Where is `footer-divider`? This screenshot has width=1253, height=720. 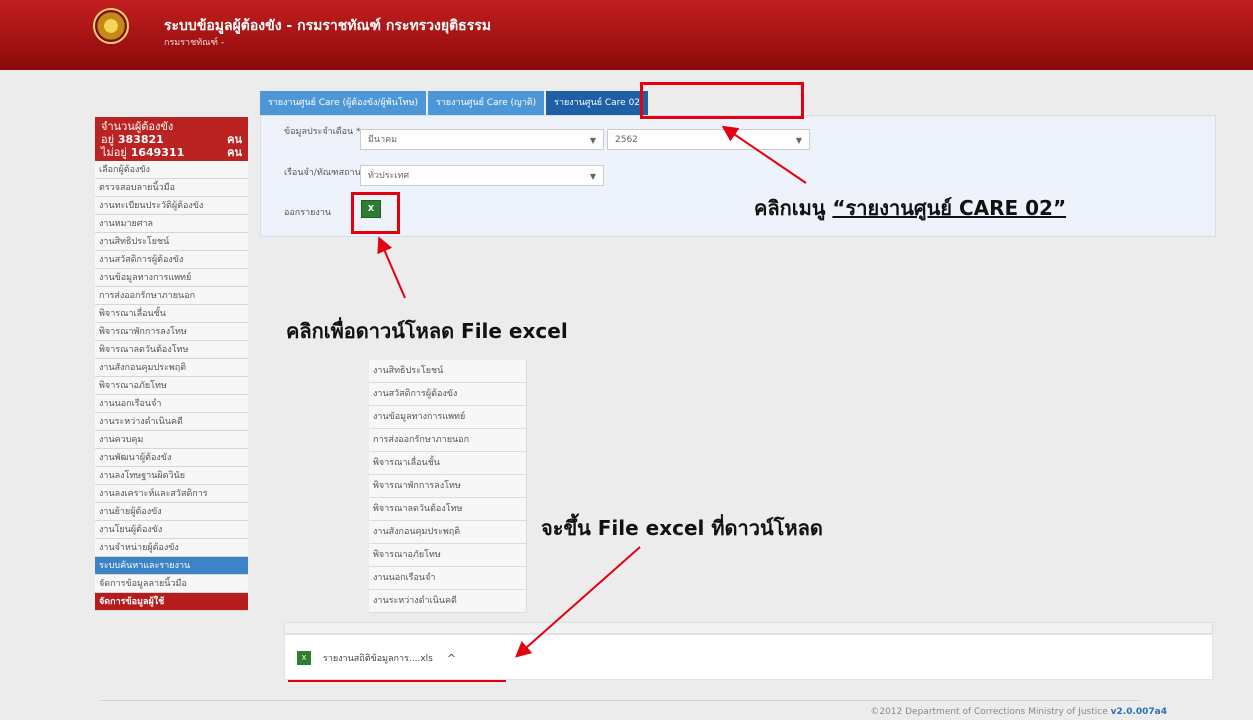 footer-divider is located at coordinates (620, 700).